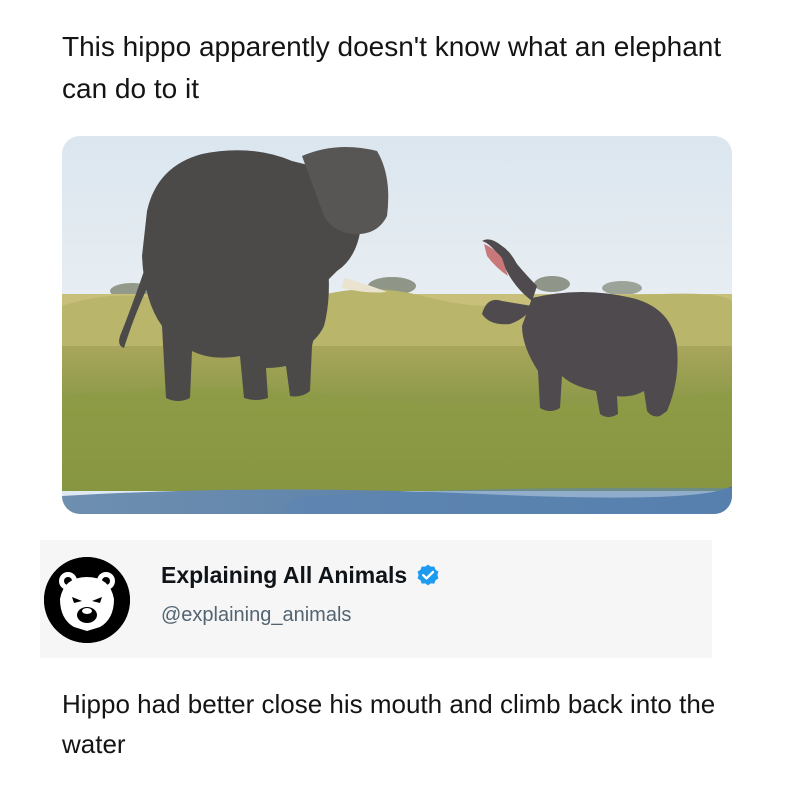 The height and width of the screenshot is (812, 800). I want to click on author-handle: @explaining_animals, so click(256, 615).